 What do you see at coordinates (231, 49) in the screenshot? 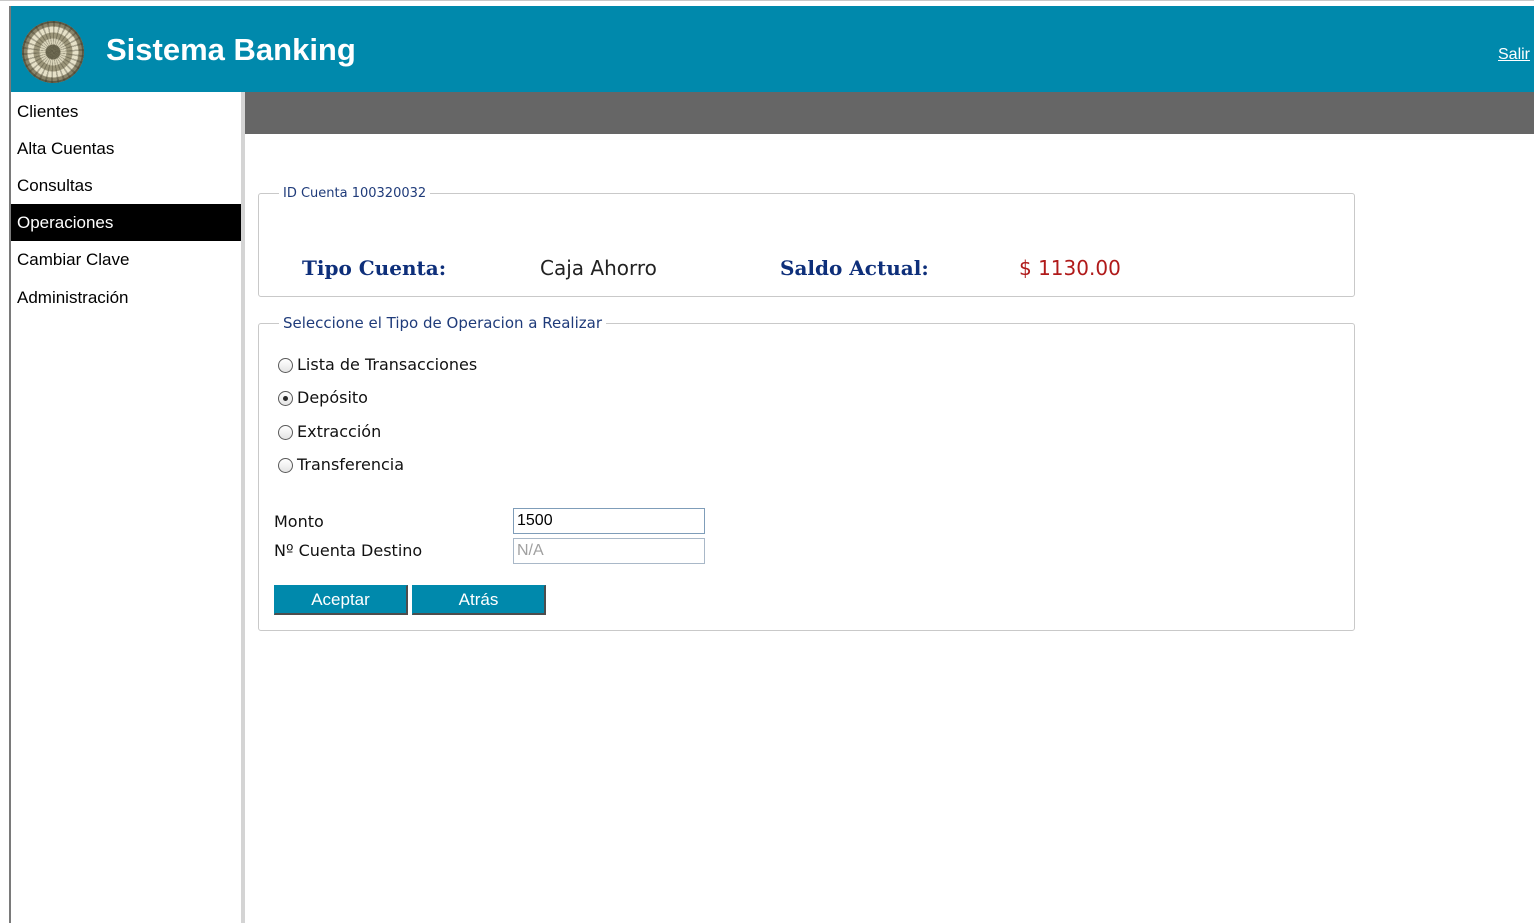
I see `app-title: Sistema Banking` at bounding box center [231, 49].